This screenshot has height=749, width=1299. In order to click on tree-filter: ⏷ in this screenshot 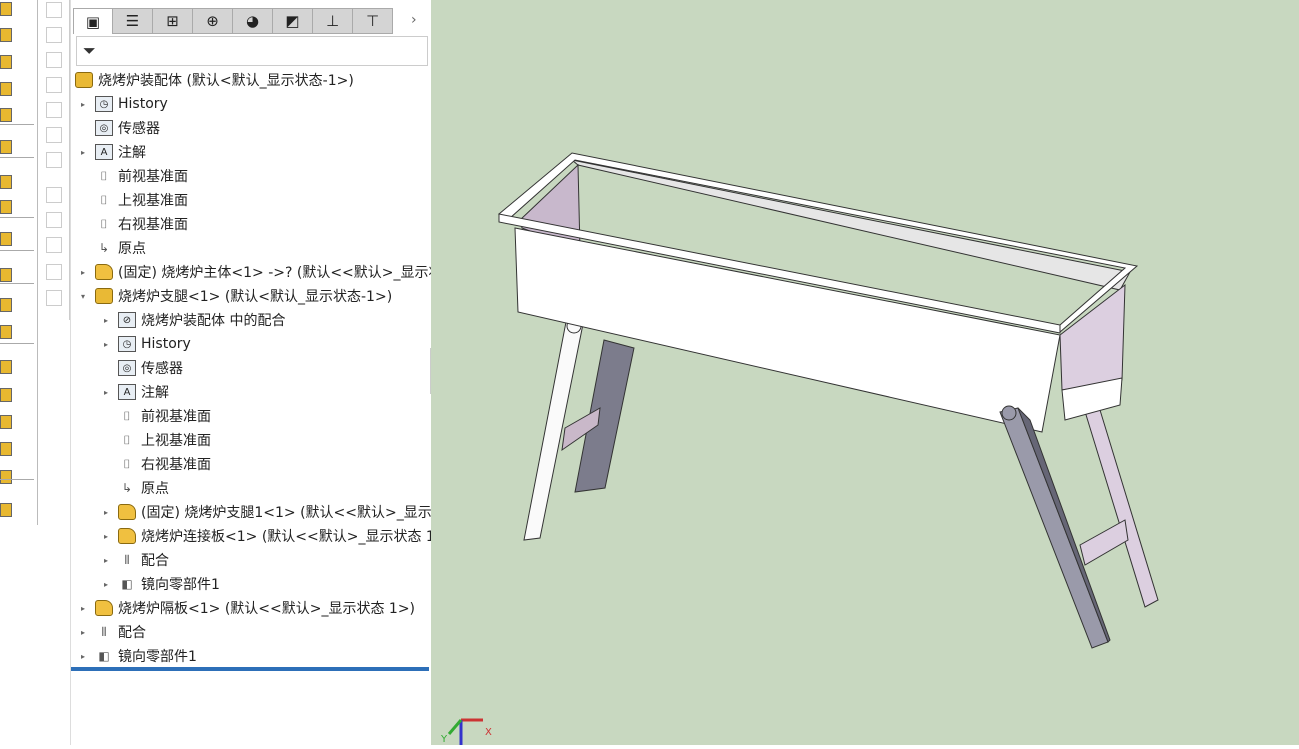, I will do `click(252, 51)`.